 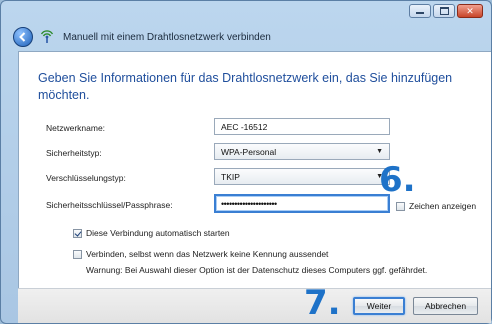 I want to click on back-arrow-icon, so click(x=22, y=37).